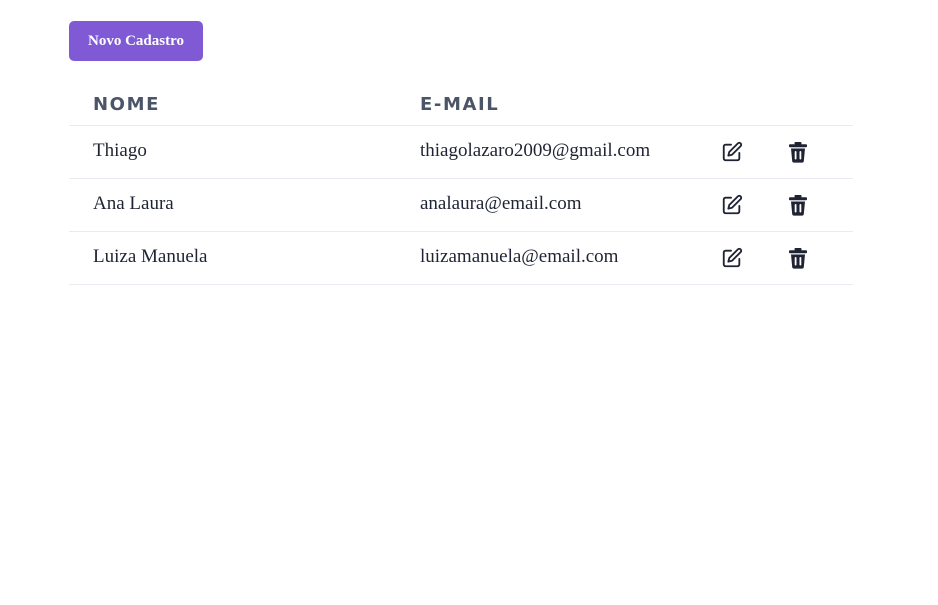 Image resolution: width=938 pixels, height=605 pixels. I want to click on table-row: Thiago thiagolazaro2009@gmail.com, so click(461, 152).